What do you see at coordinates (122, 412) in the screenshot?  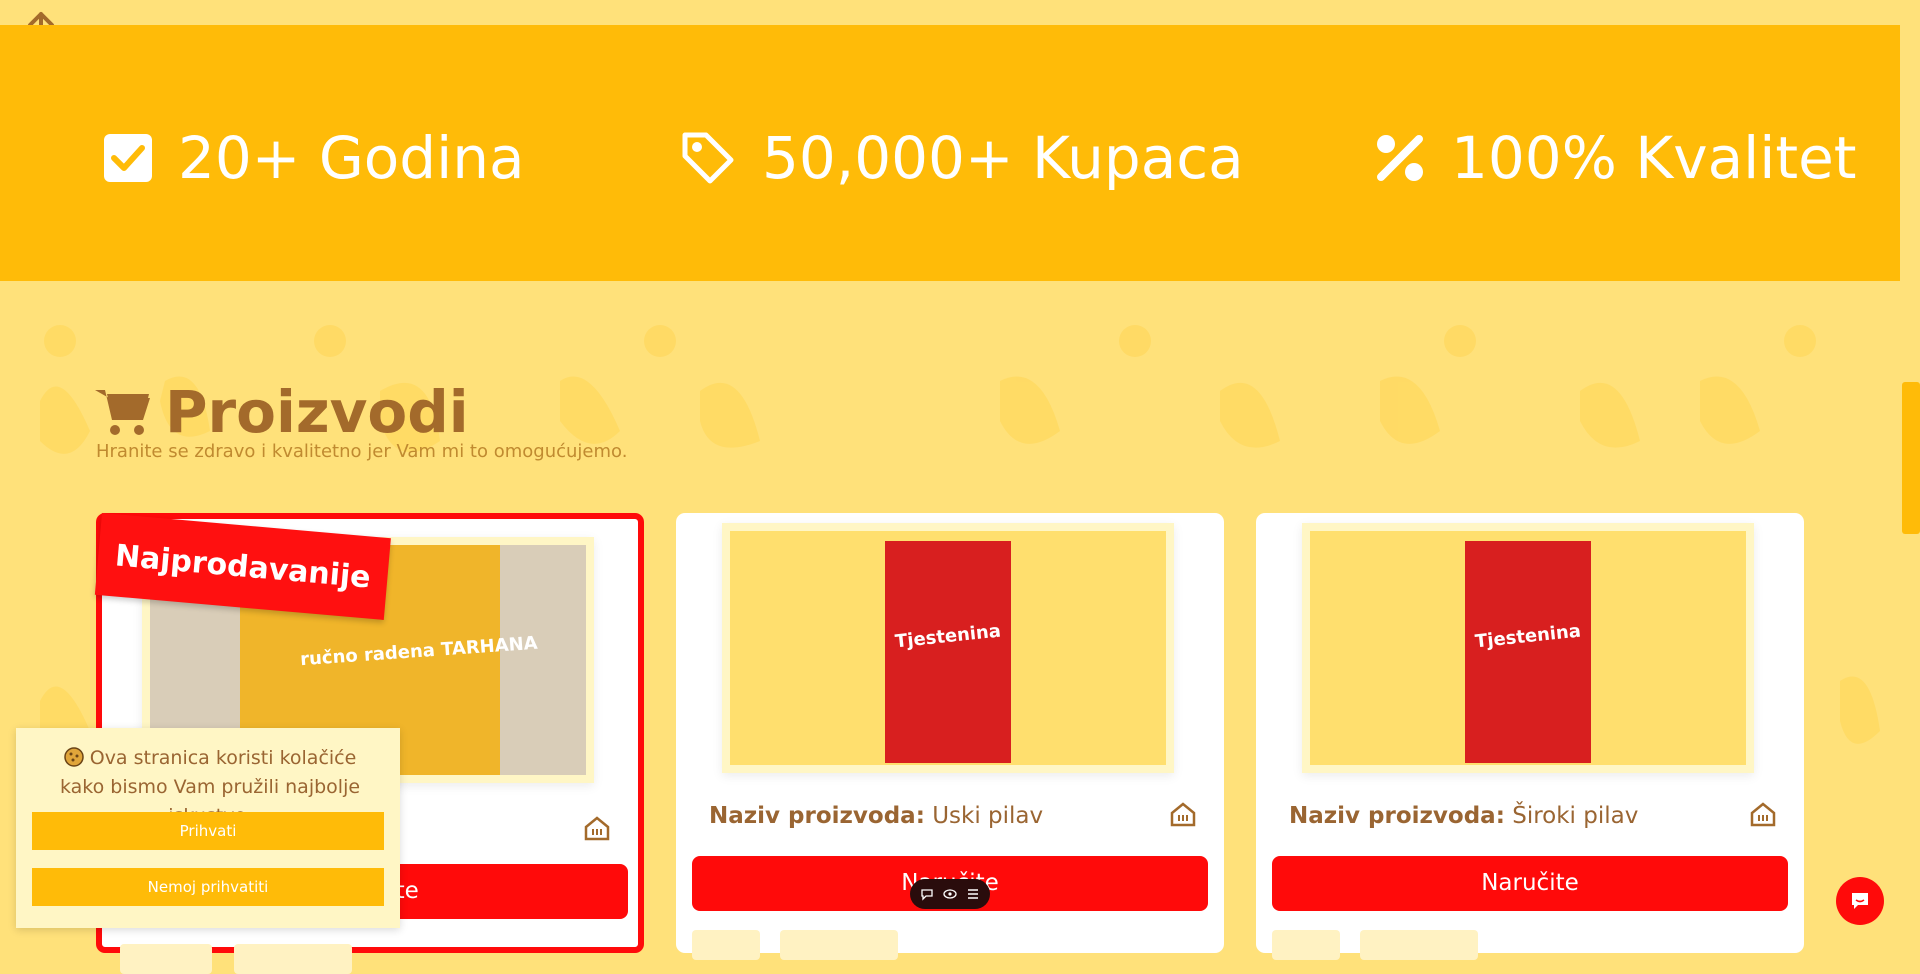 I see `shopping-cart-icon` at bounding box center [122, 412].